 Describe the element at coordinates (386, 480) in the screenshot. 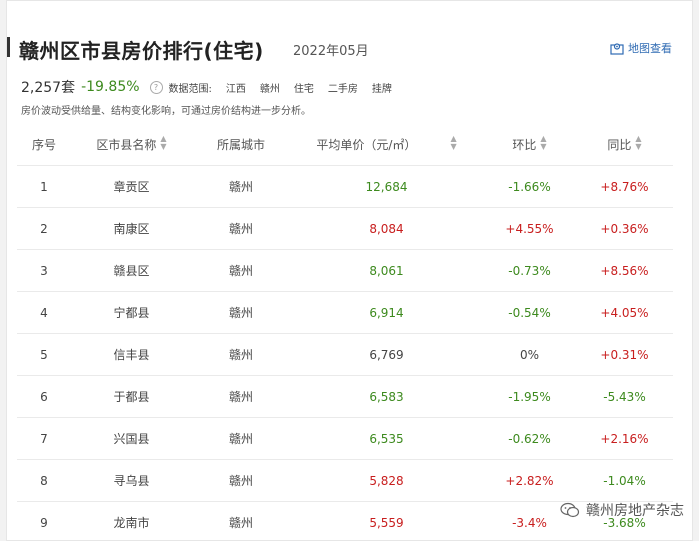

I see `price-cell: 5,828` at that location.